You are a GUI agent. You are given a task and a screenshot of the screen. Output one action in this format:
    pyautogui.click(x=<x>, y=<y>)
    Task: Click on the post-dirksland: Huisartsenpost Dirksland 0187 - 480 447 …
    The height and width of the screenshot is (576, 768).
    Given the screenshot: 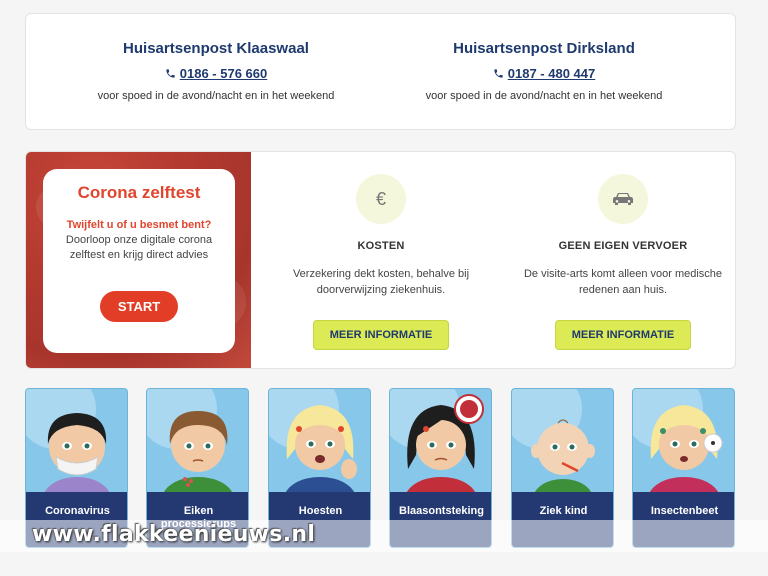 What is the action you would take?
    pyautogui.click(x=544, y=71)
    